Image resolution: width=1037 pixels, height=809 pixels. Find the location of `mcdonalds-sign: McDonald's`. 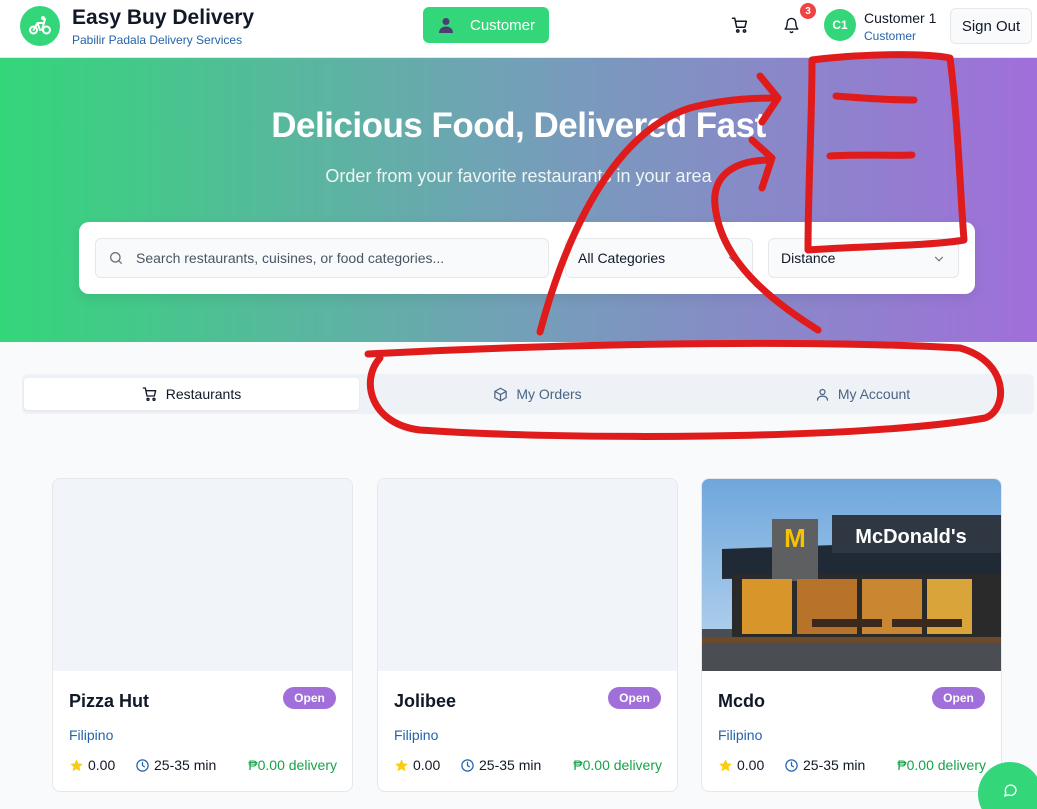

mcdonalds-sign: McDonald's is located at coordinates (910, 537).